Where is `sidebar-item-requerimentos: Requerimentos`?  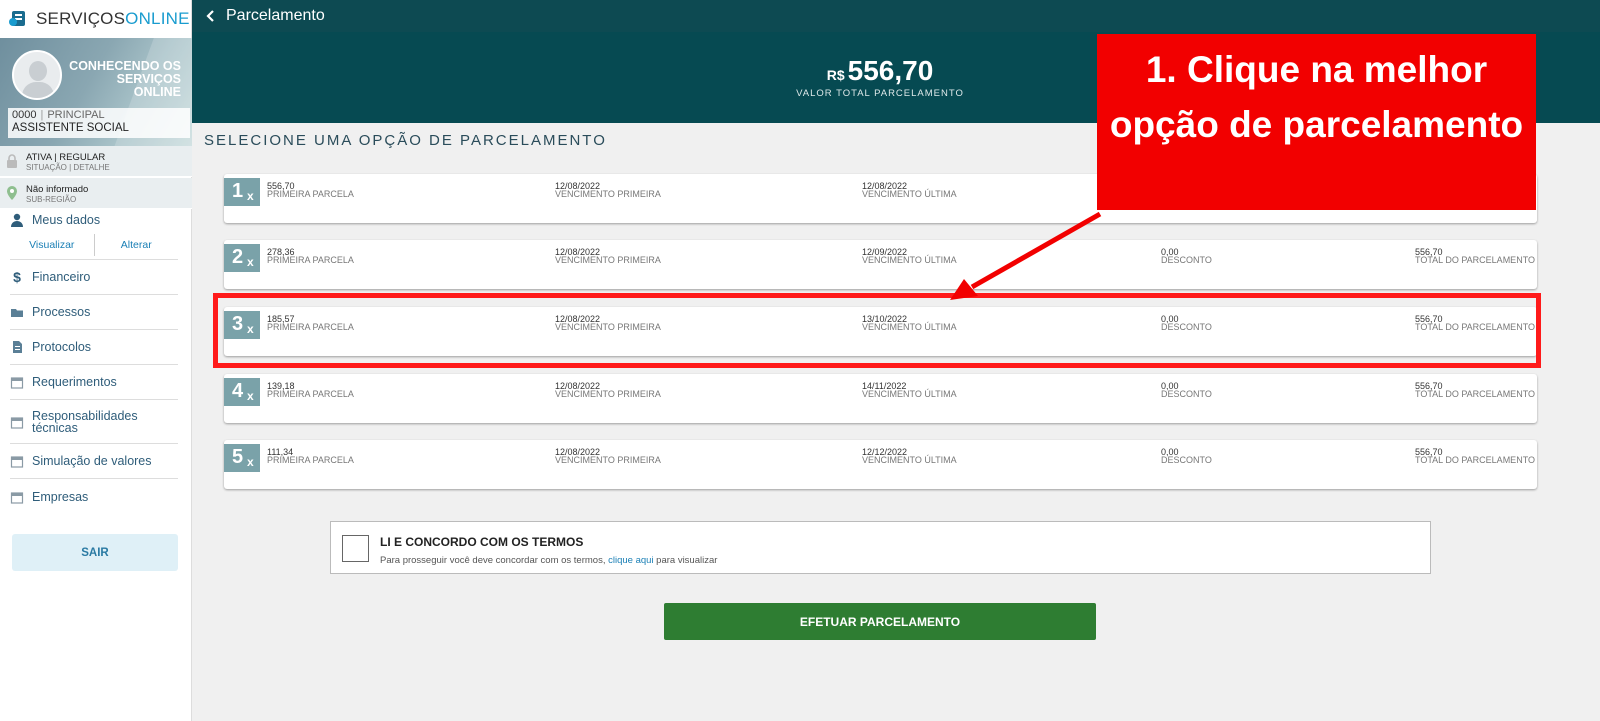
sidebar-item-requerimentos: Requerimentos is located at coordinates (94, 382).